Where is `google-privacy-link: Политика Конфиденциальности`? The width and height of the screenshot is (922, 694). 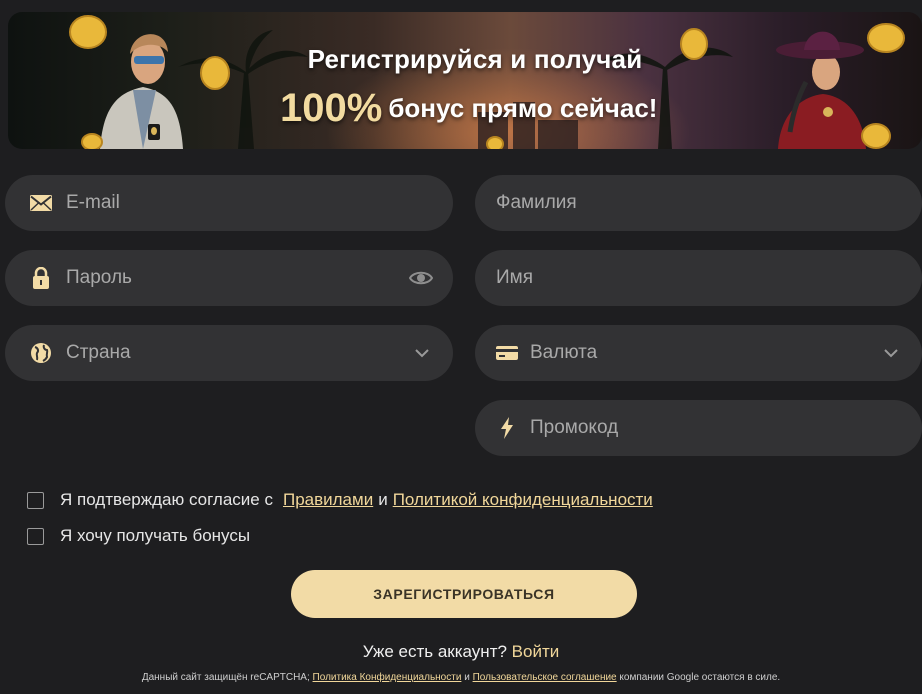
google-privacy-link: Политика Конфиденциальности is located at coordinates (387, 677).